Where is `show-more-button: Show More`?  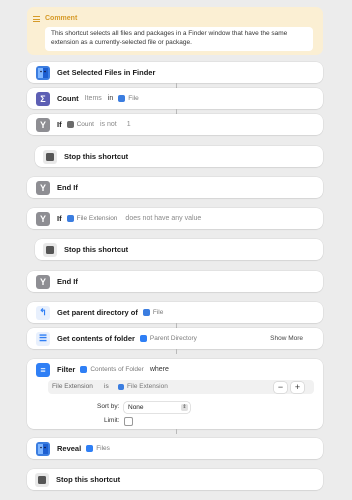 show-more-button: Show More is located at coordinates (286, 338).